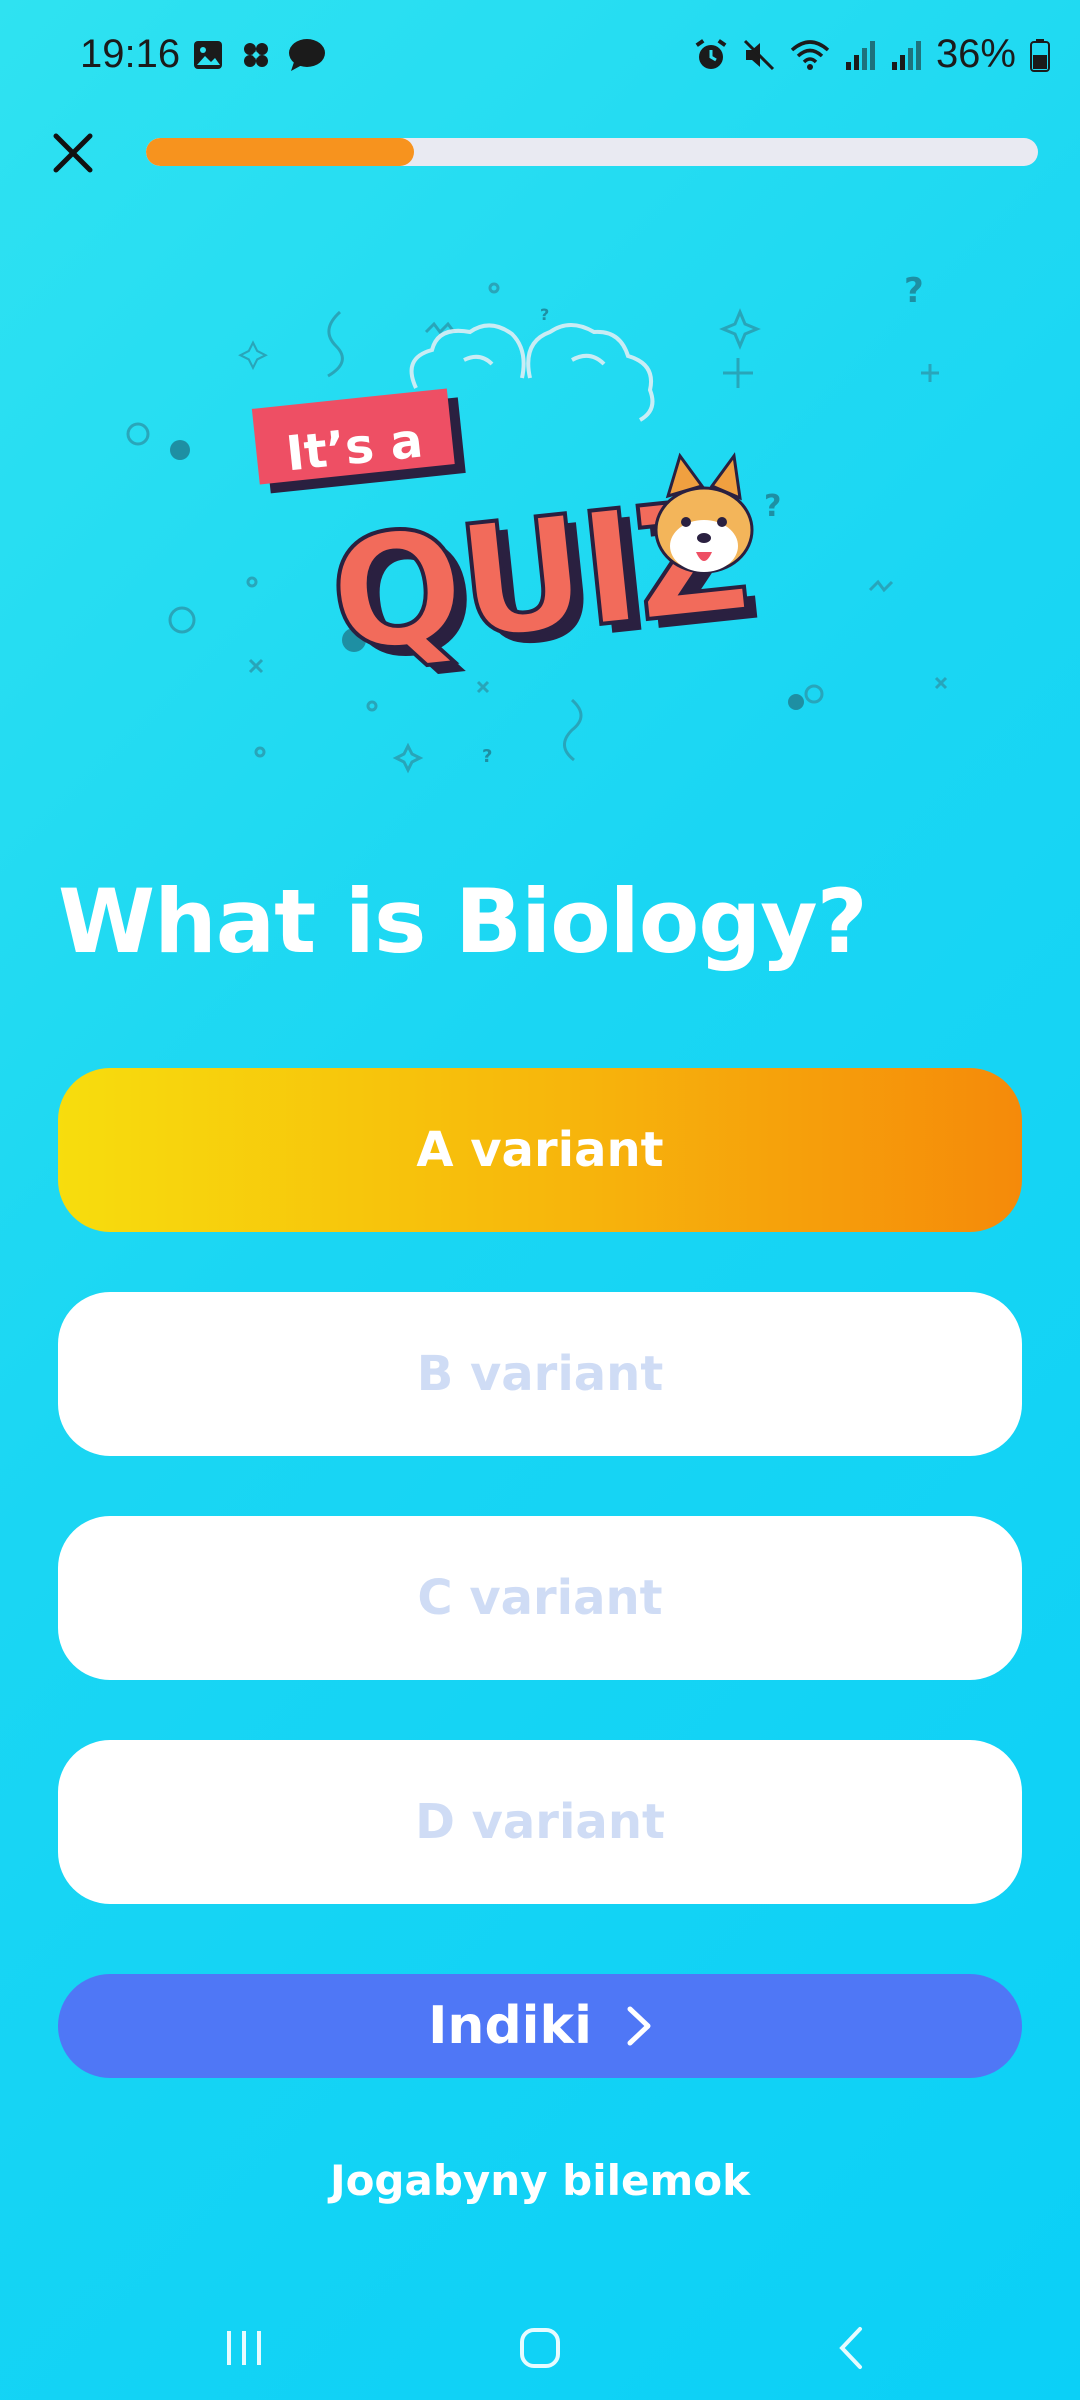 The image size is (1080, 2400). I want to click on show-answer-link: Jogabyny bilemok, so click(540, 2180).